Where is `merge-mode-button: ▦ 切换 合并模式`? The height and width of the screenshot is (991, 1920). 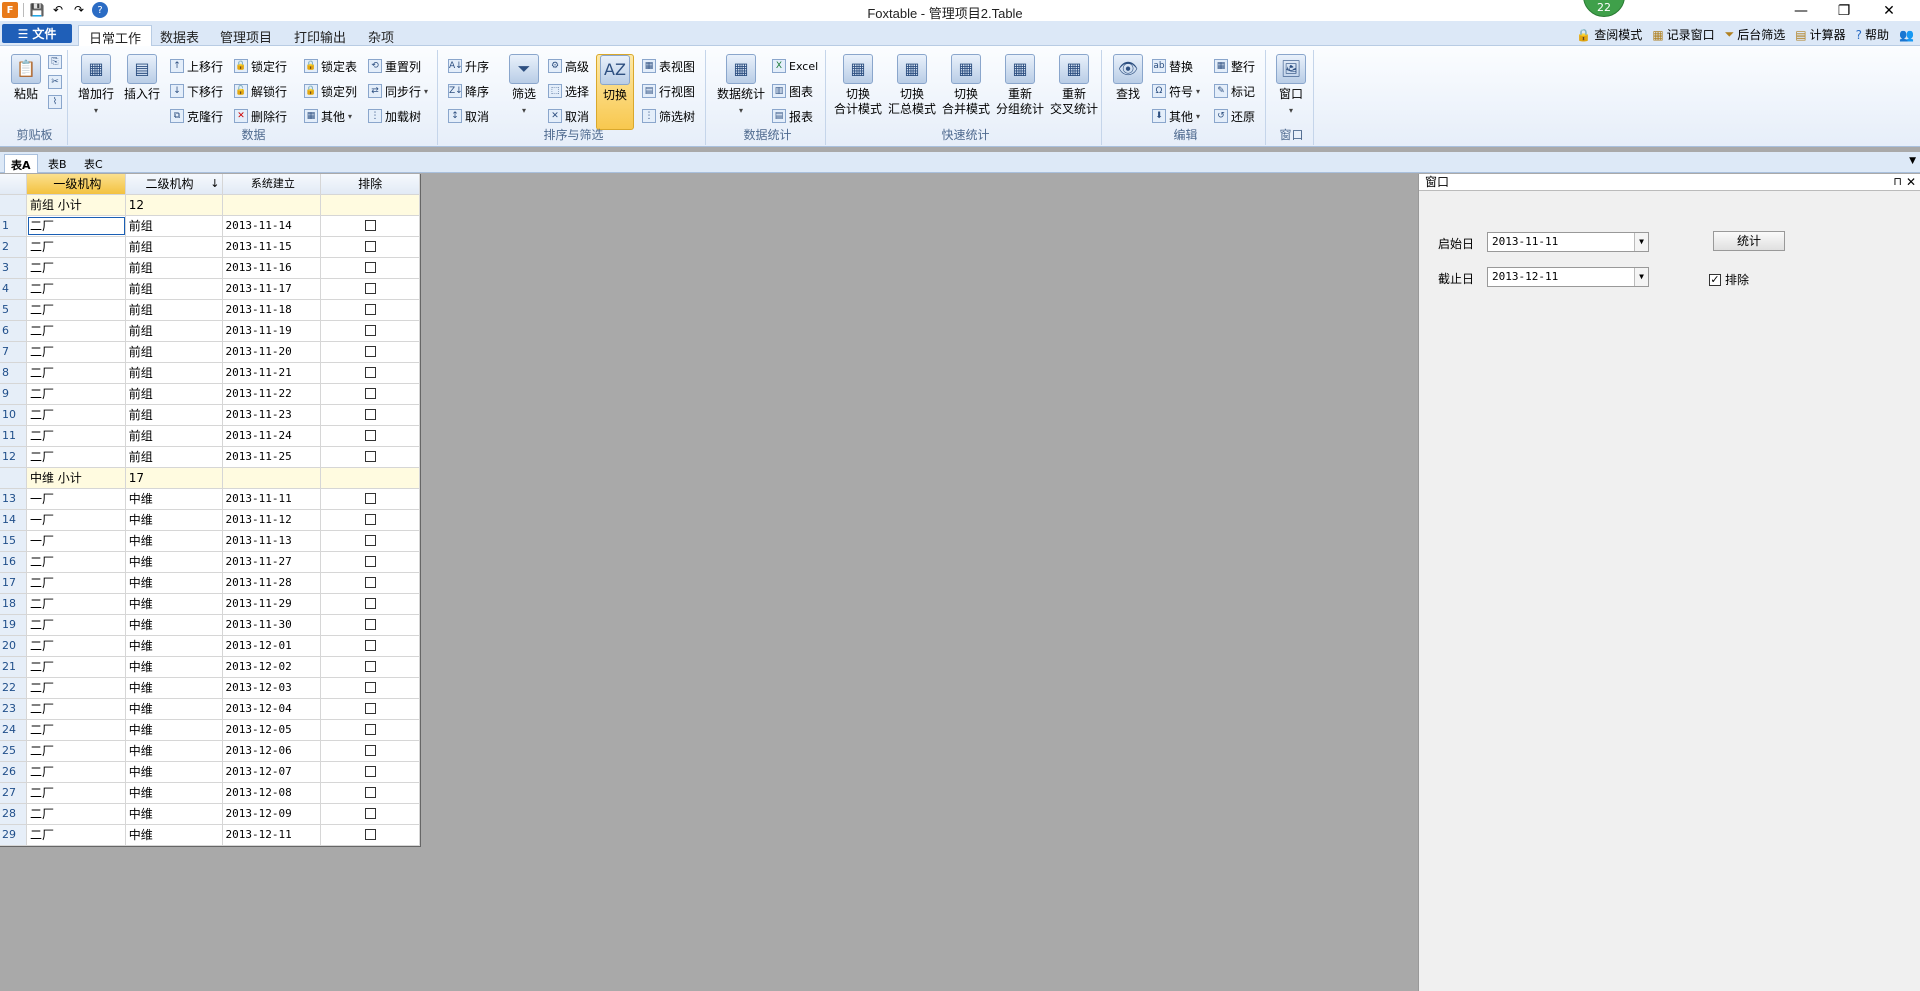
merge-mode-button: ▦ 切换 合并模式 is located at coordinates (966, 85).